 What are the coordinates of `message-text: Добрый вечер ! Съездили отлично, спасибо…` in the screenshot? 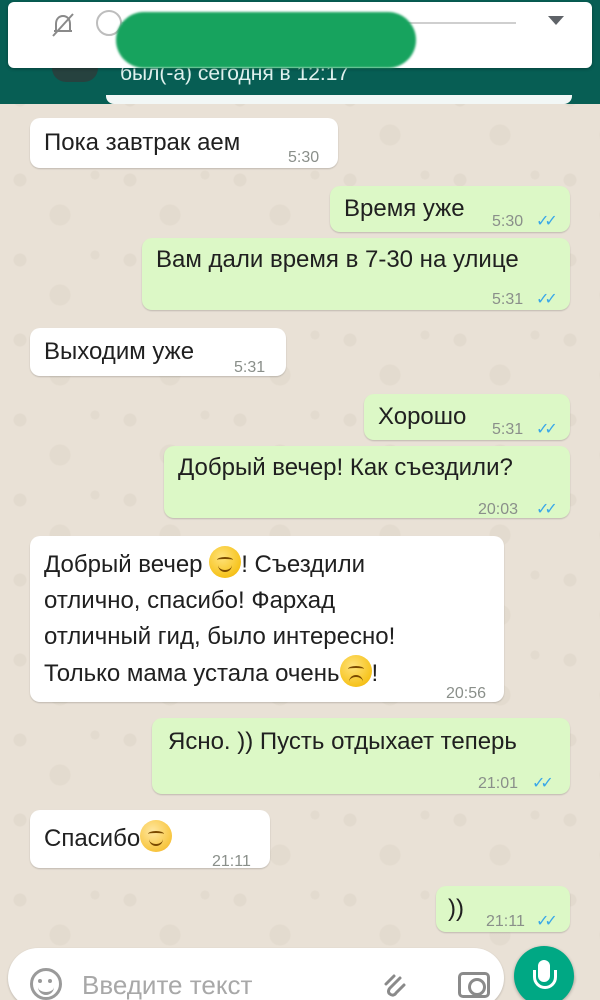 It's located at (219, 619).